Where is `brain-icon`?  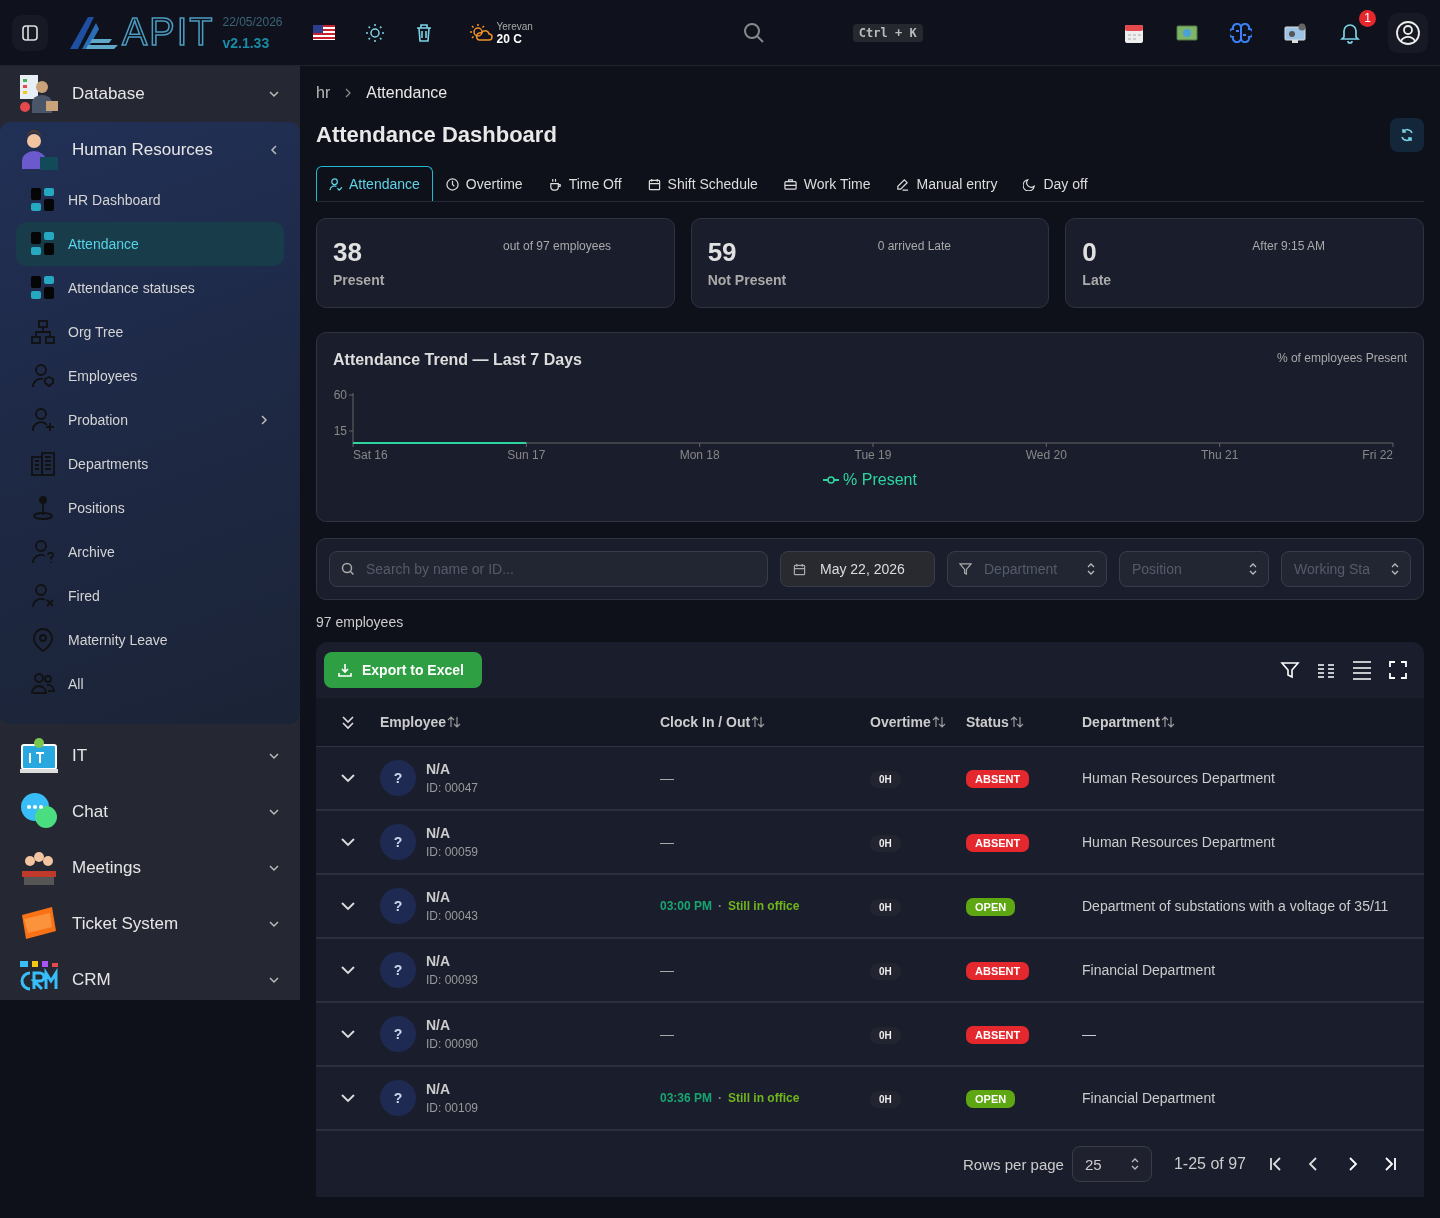 brain-icon is located at coordinates (1241, 32).